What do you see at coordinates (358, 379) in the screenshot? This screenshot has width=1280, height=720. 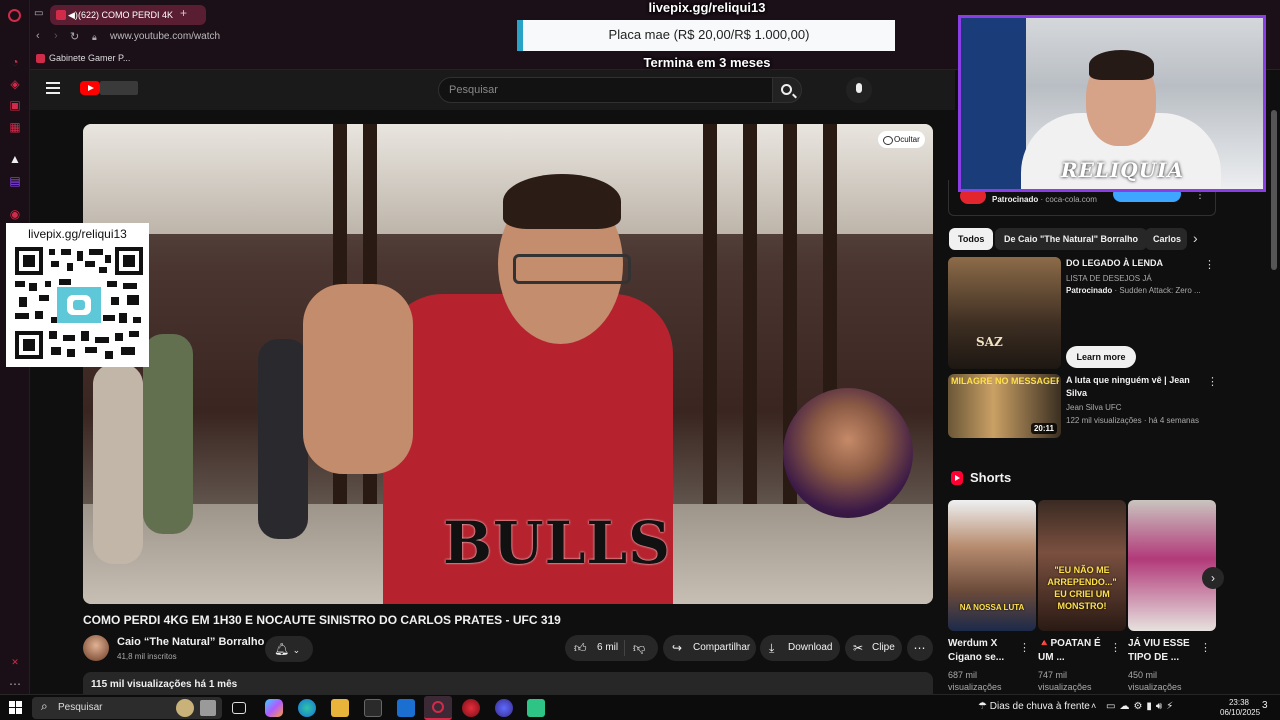 I see `video-frame-subject-hand` at bounding box center [358, 379].